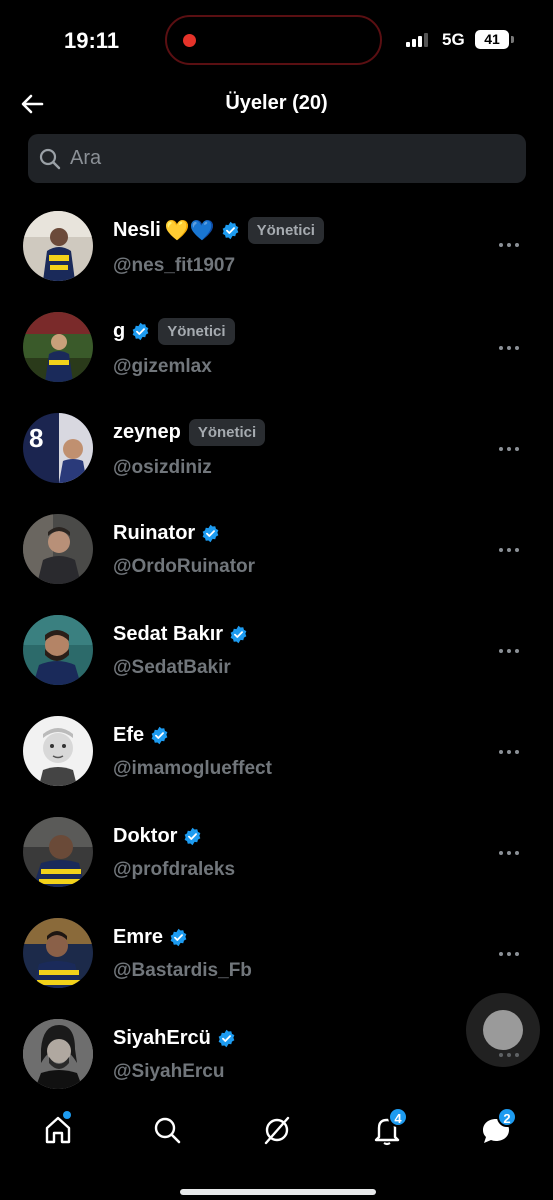 This screenshot has height=1200, width=553. I want to click on grok-icon, so click(277, 1130).